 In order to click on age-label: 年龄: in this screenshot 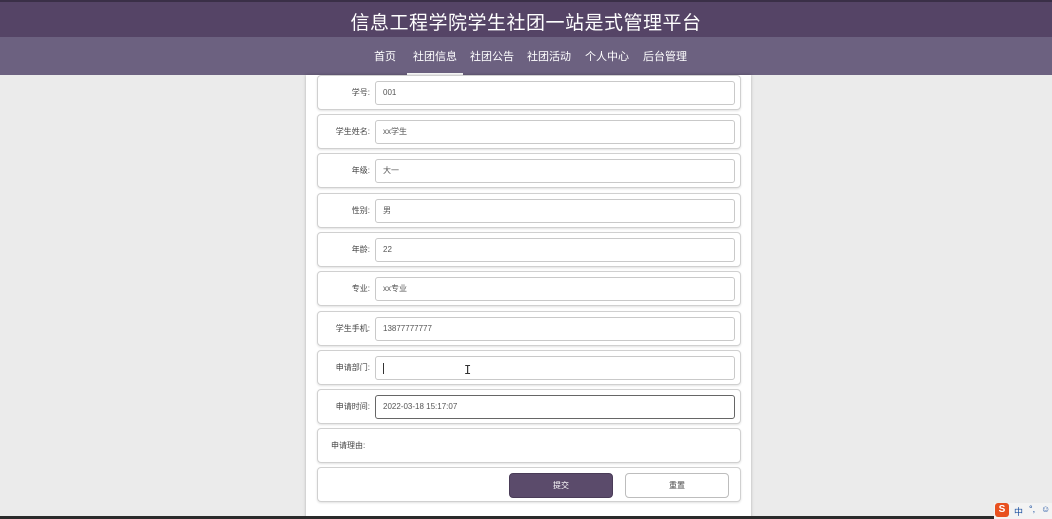, I will do `click(360, 249)`.